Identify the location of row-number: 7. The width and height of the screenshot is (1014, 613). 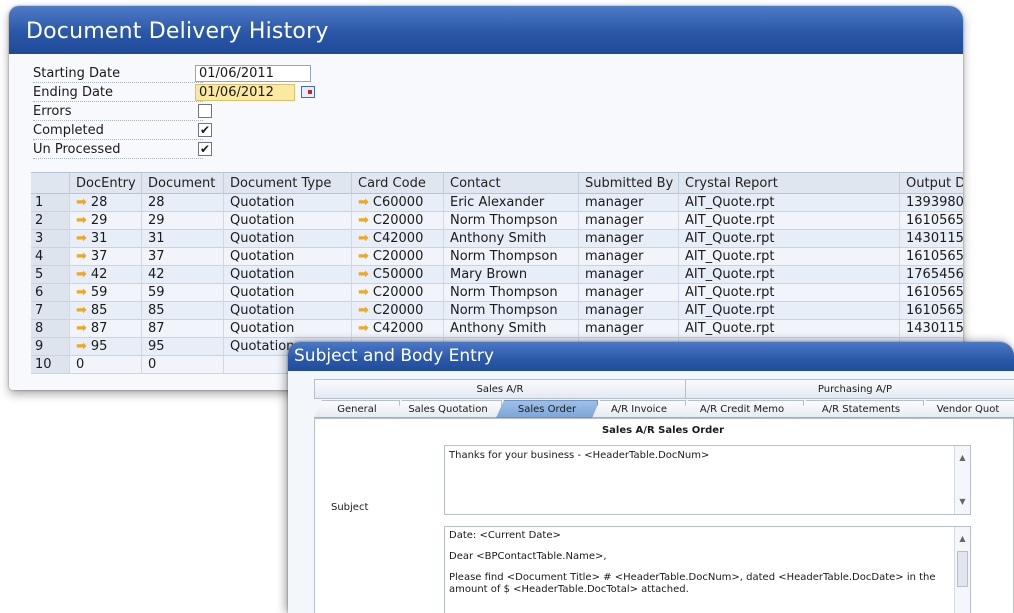
(50, 310).